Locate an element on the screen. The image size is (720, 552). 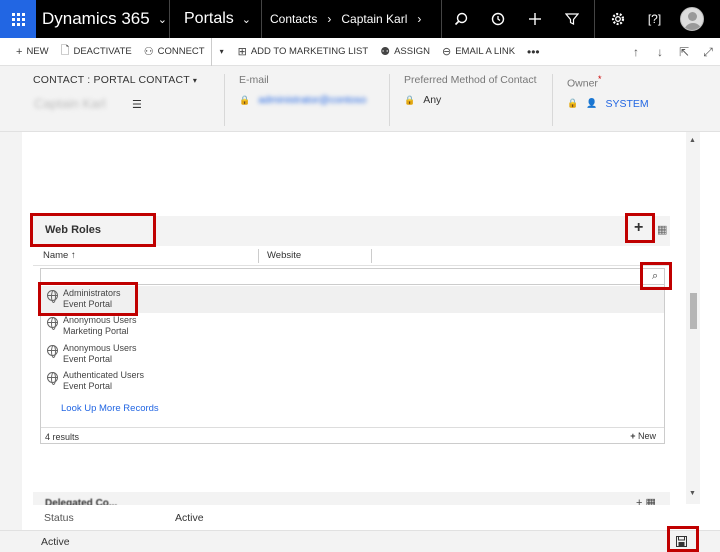
area-switcher: Portals ⌄ is located at coordinates (216, 19).